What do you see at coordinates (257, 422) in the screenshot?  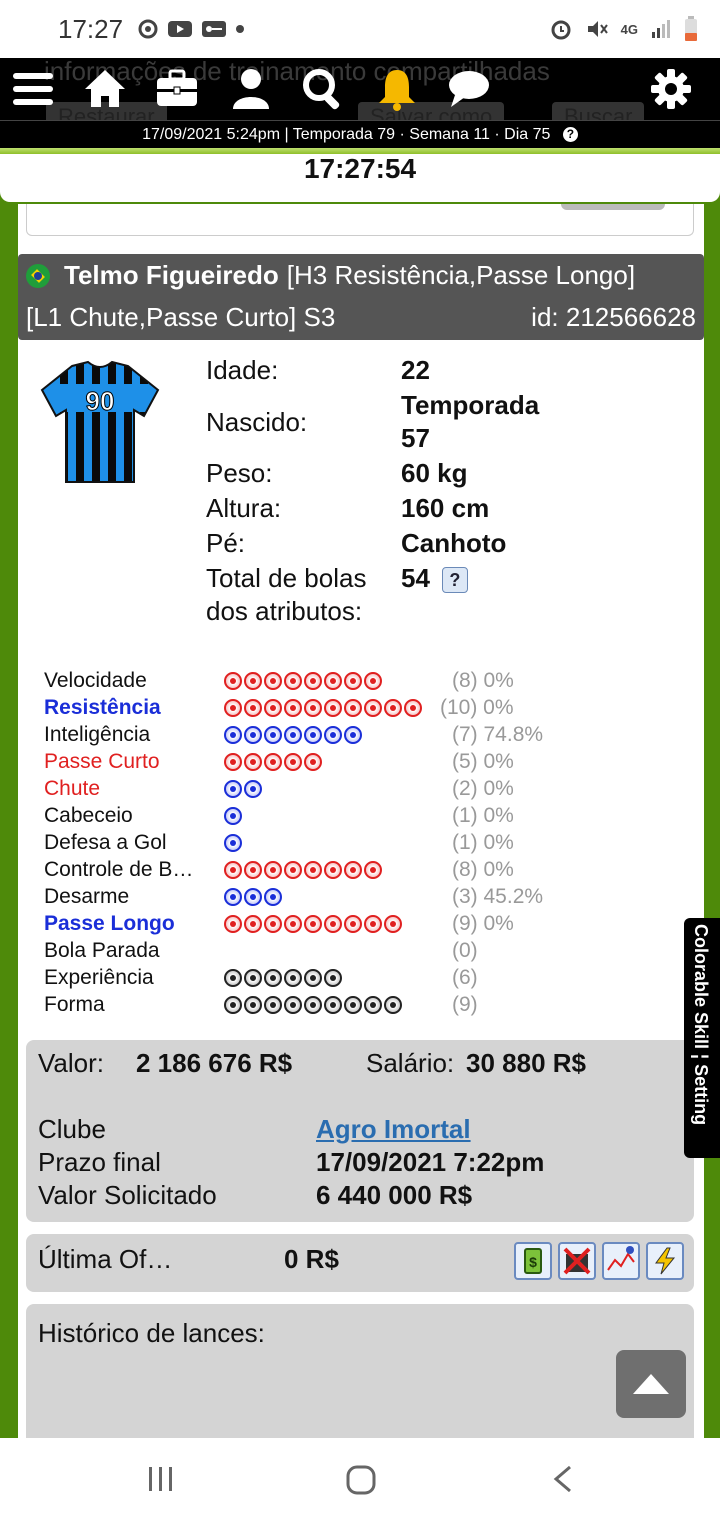 I see `info-label: Nascido:` at bounding box center [257, 422].